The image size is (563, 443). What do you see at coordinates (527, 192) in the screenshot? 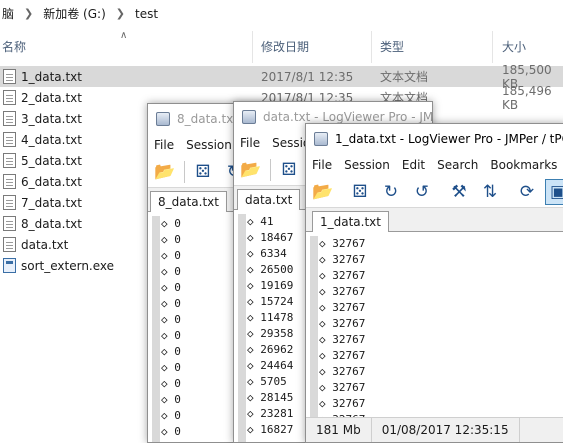
I see `reload-icon: ⟳` at bounding box center [527, 192].